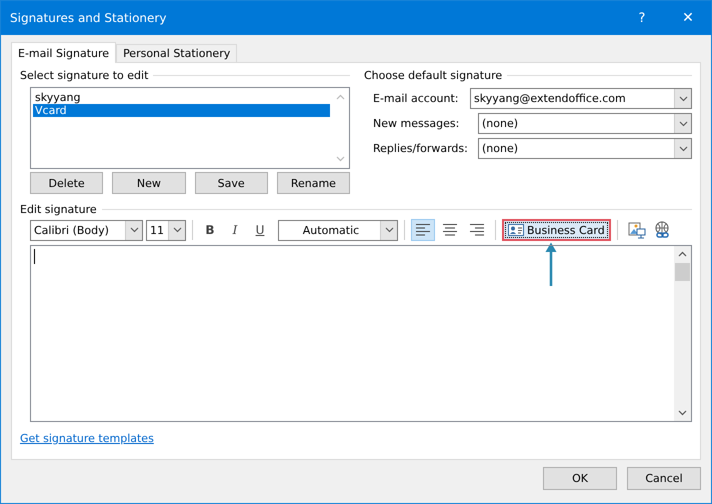 Image resolution: width=712 pixels, height=504 pixels. I want to click on color-dropdown: Automatic, so click(338, 230).